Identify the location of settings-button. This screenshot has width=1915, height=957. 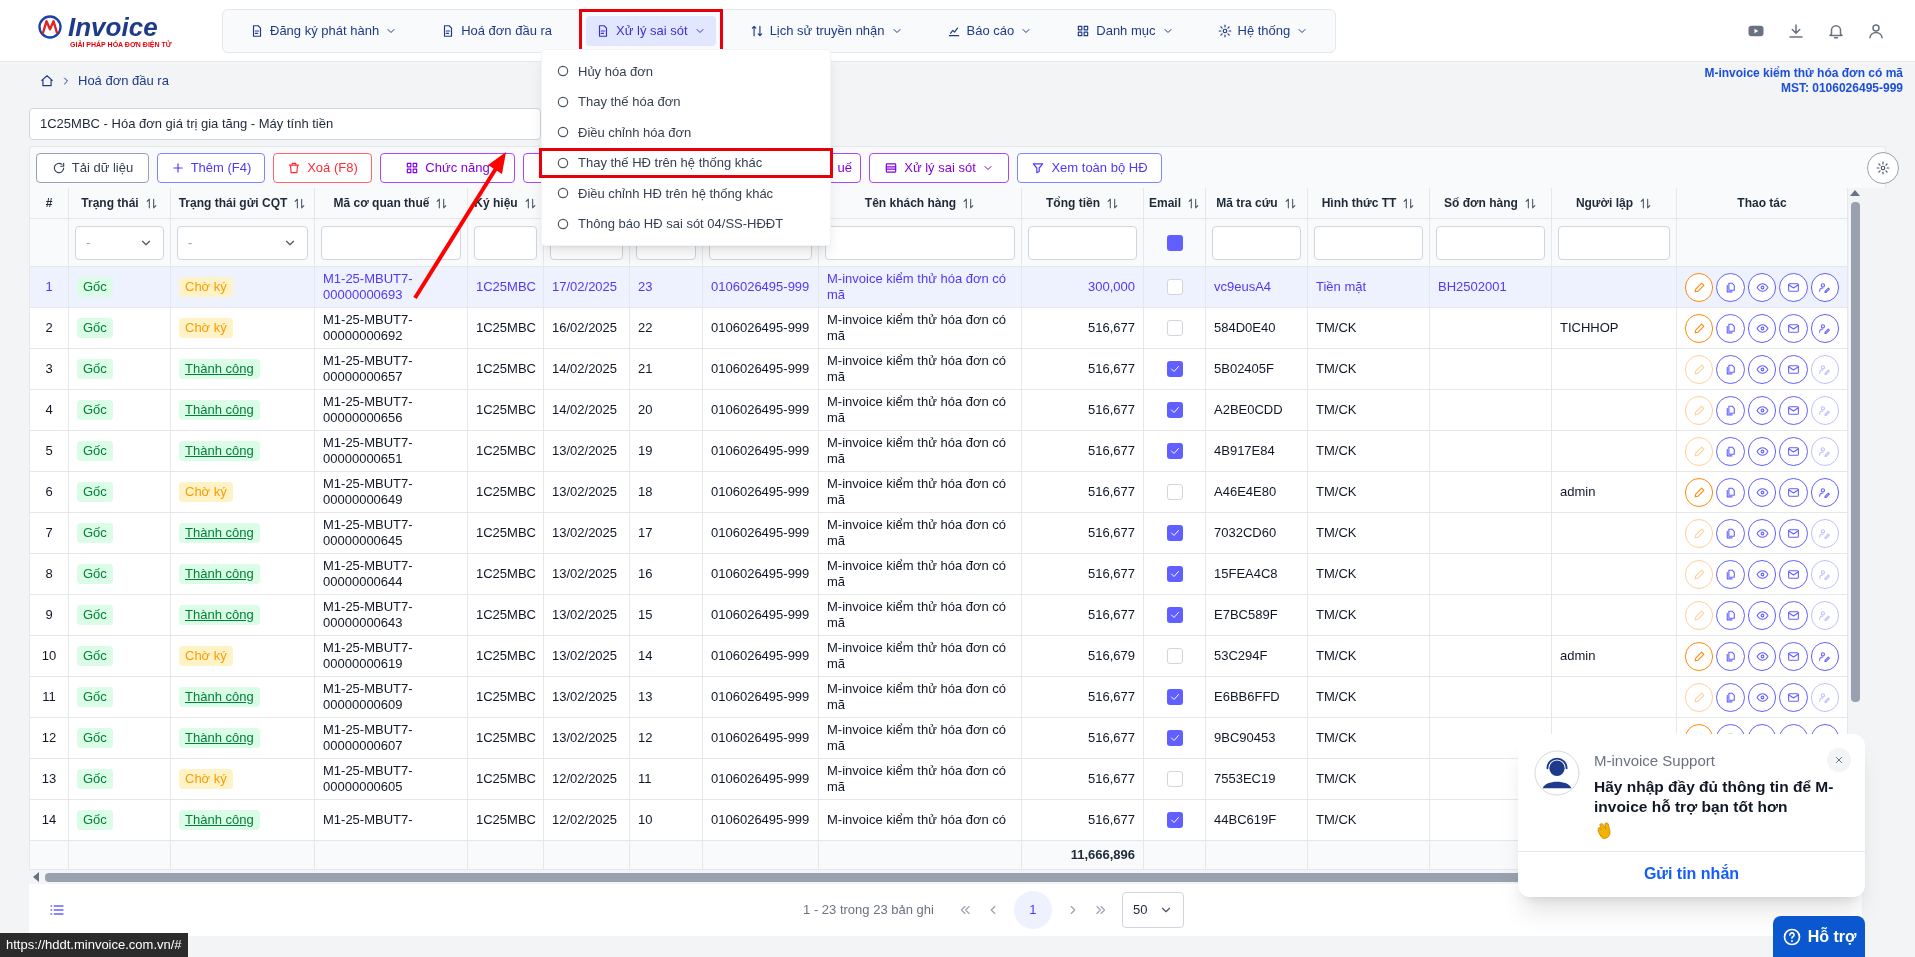
(1883, 167).